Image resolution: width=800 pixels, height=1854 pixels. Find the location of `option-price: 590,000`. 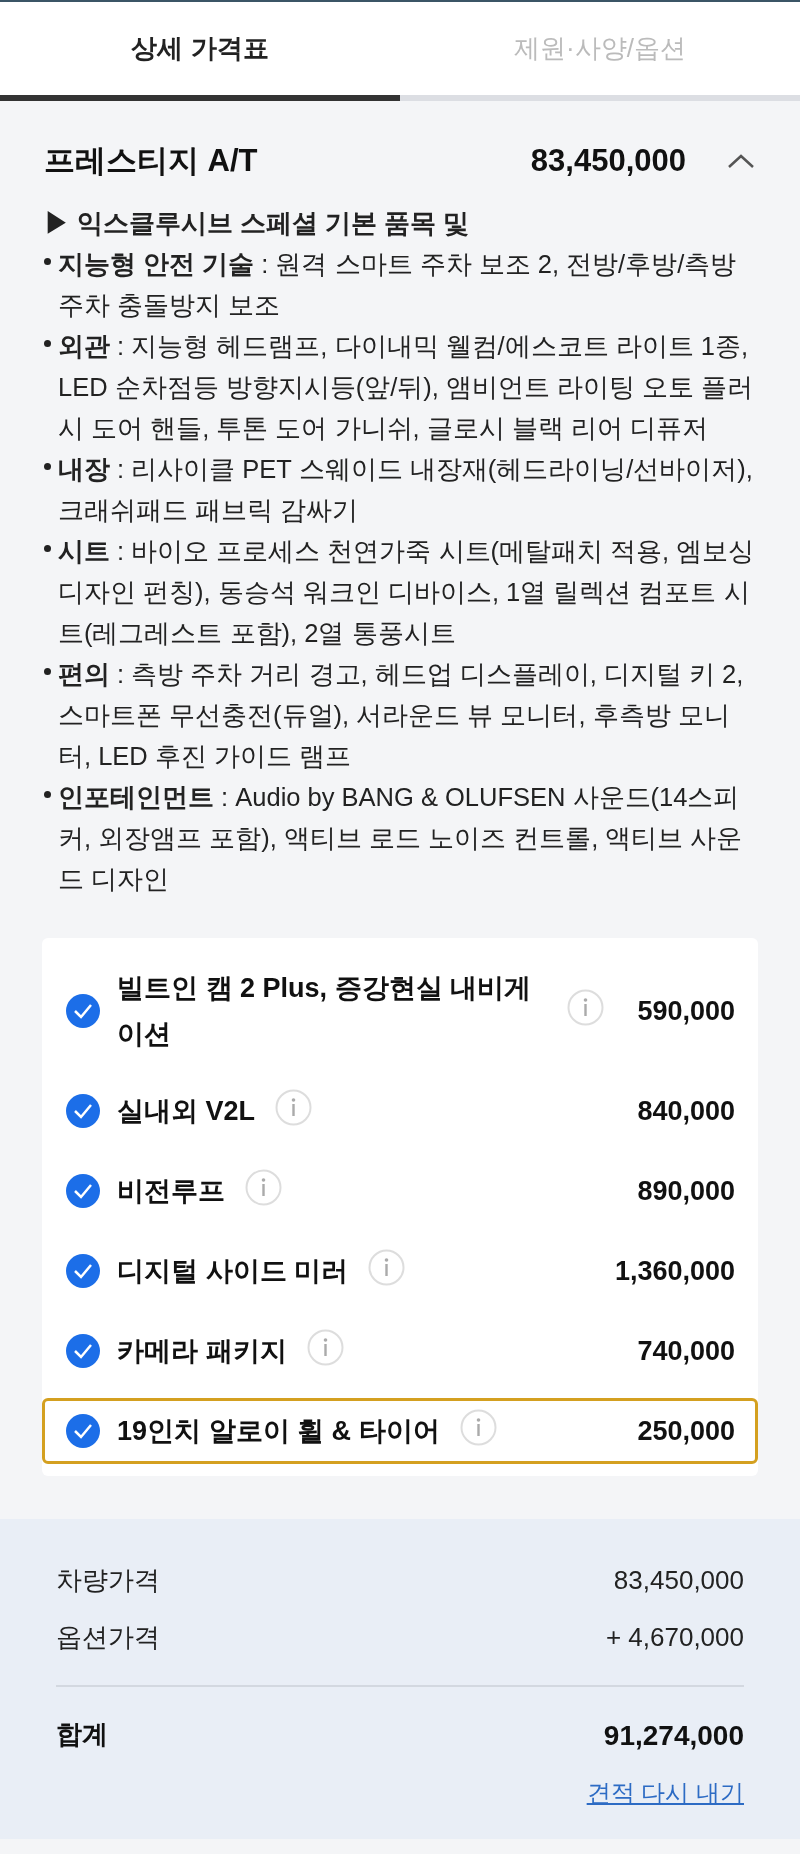

option-price: 590,000 is located at coordinates (686, 1011).